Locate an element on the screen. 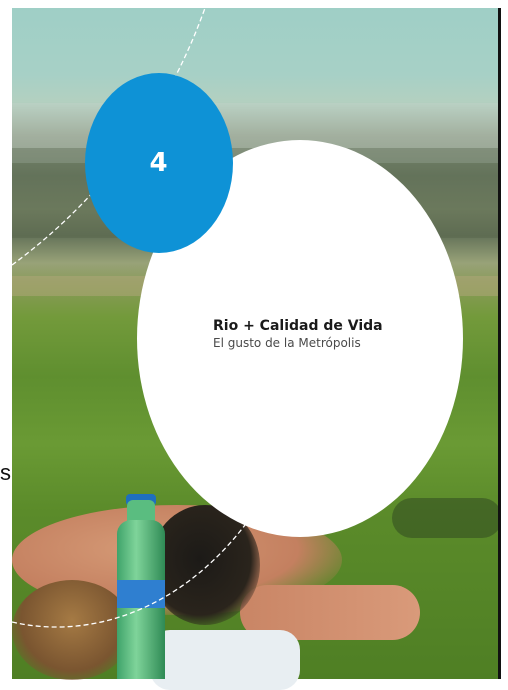 The width and height of the screenshot is (508, 690). page-edge-rule is located at coordinates (499, 343).